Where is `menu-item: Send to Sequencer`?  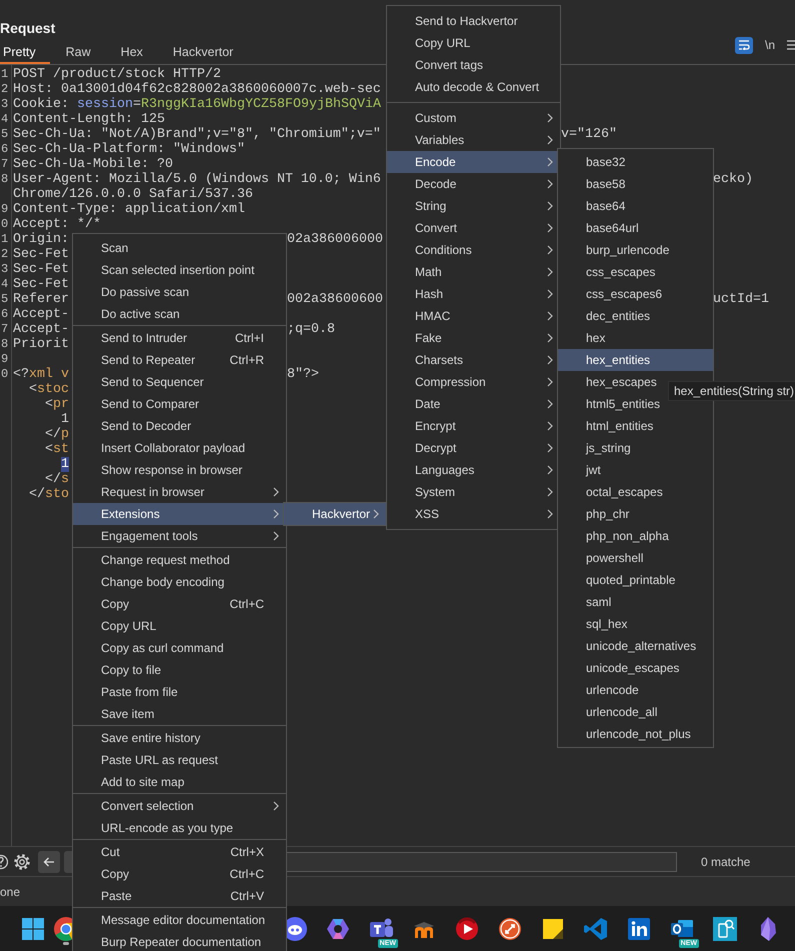
menu-item: Send to Sequencer is located at coordinates (179, 382).